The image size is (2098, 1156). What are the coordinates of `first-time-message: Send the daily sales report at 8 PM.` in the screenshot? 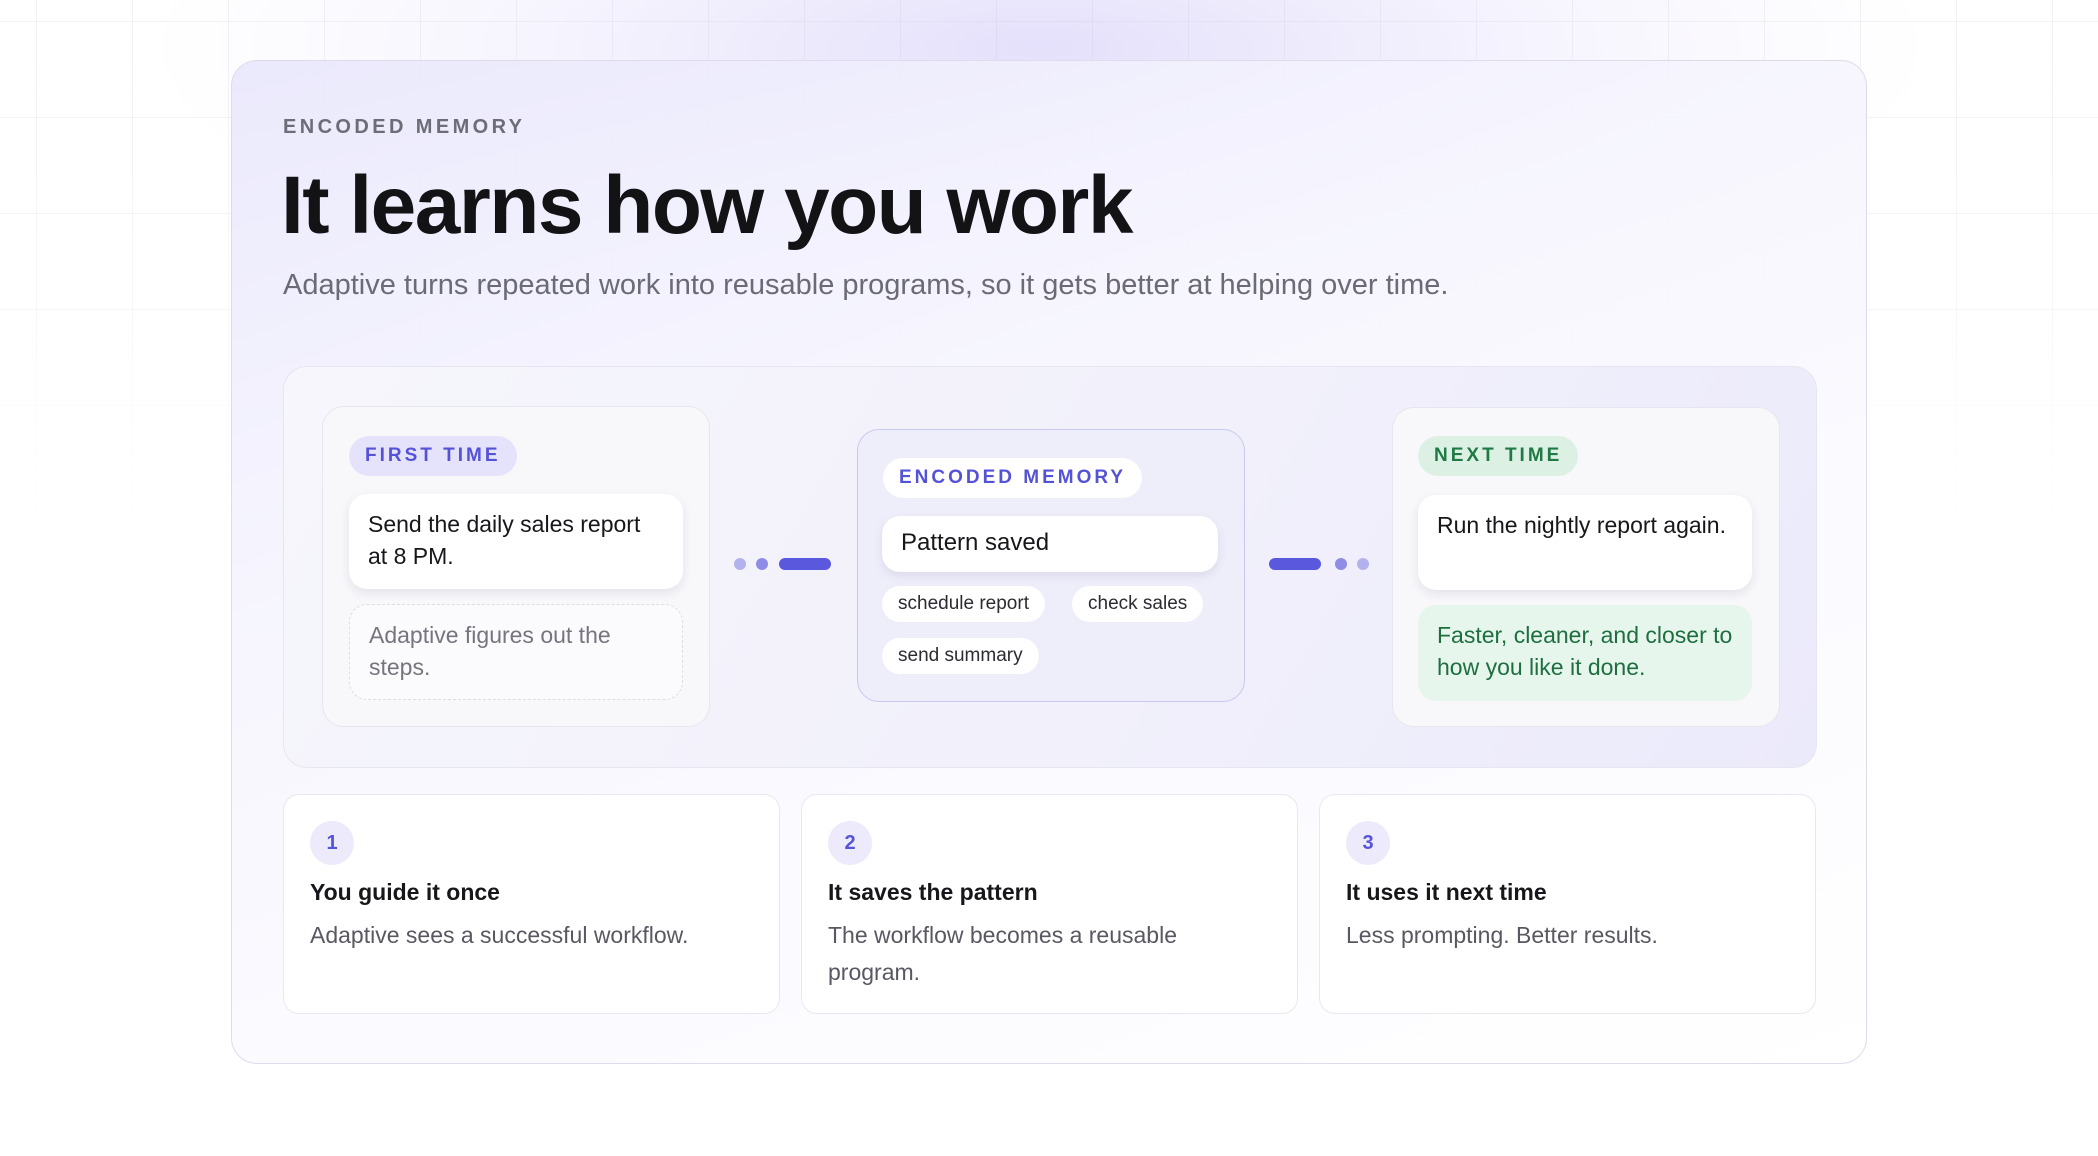 It's located at (516, 541).